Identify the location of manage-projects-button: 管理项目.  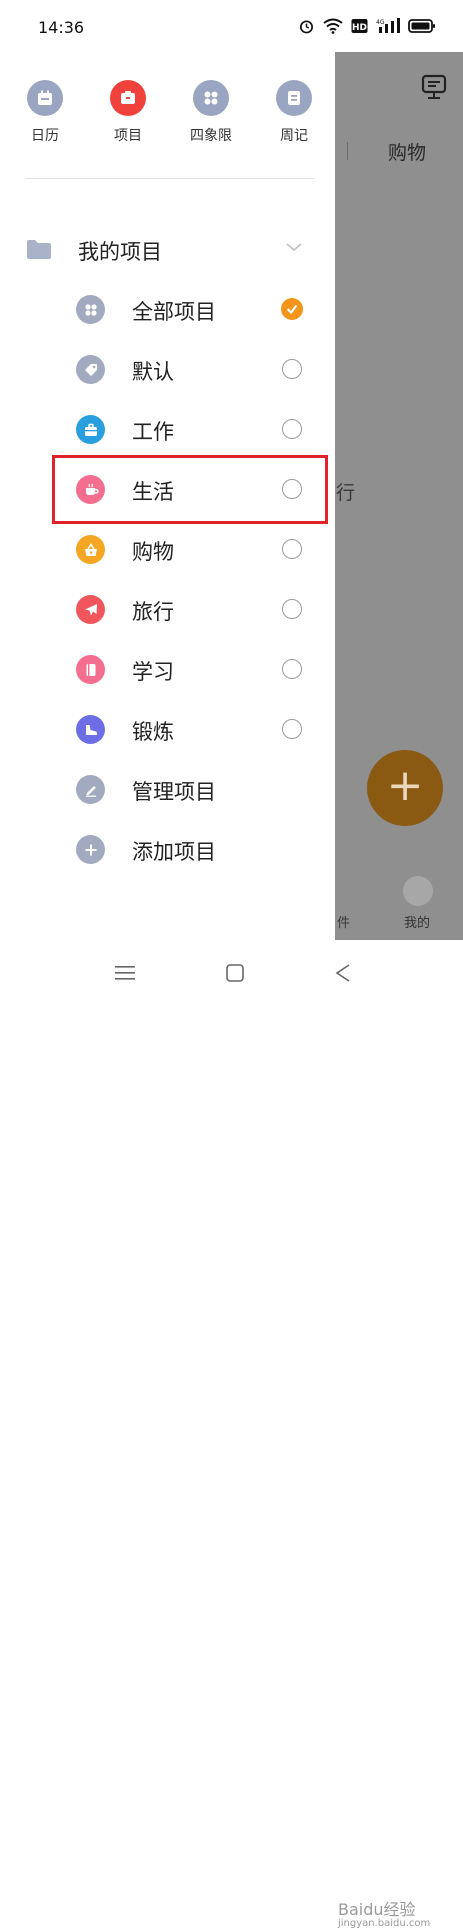
(191, 790).